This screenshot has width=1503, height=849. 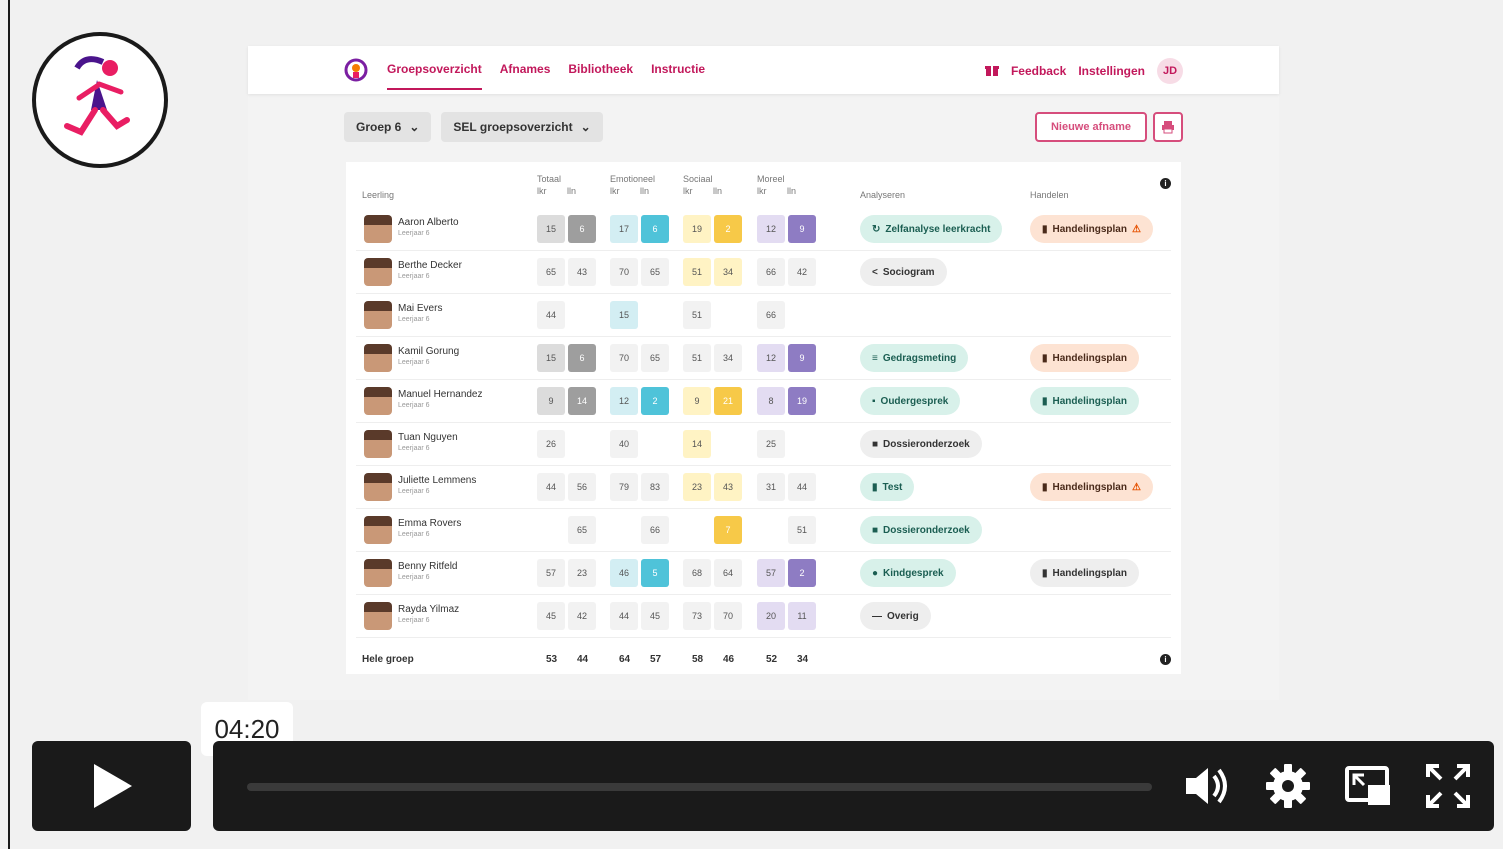 I want to click on analyse-button: < Sociogram, so click(x=903, y=272).